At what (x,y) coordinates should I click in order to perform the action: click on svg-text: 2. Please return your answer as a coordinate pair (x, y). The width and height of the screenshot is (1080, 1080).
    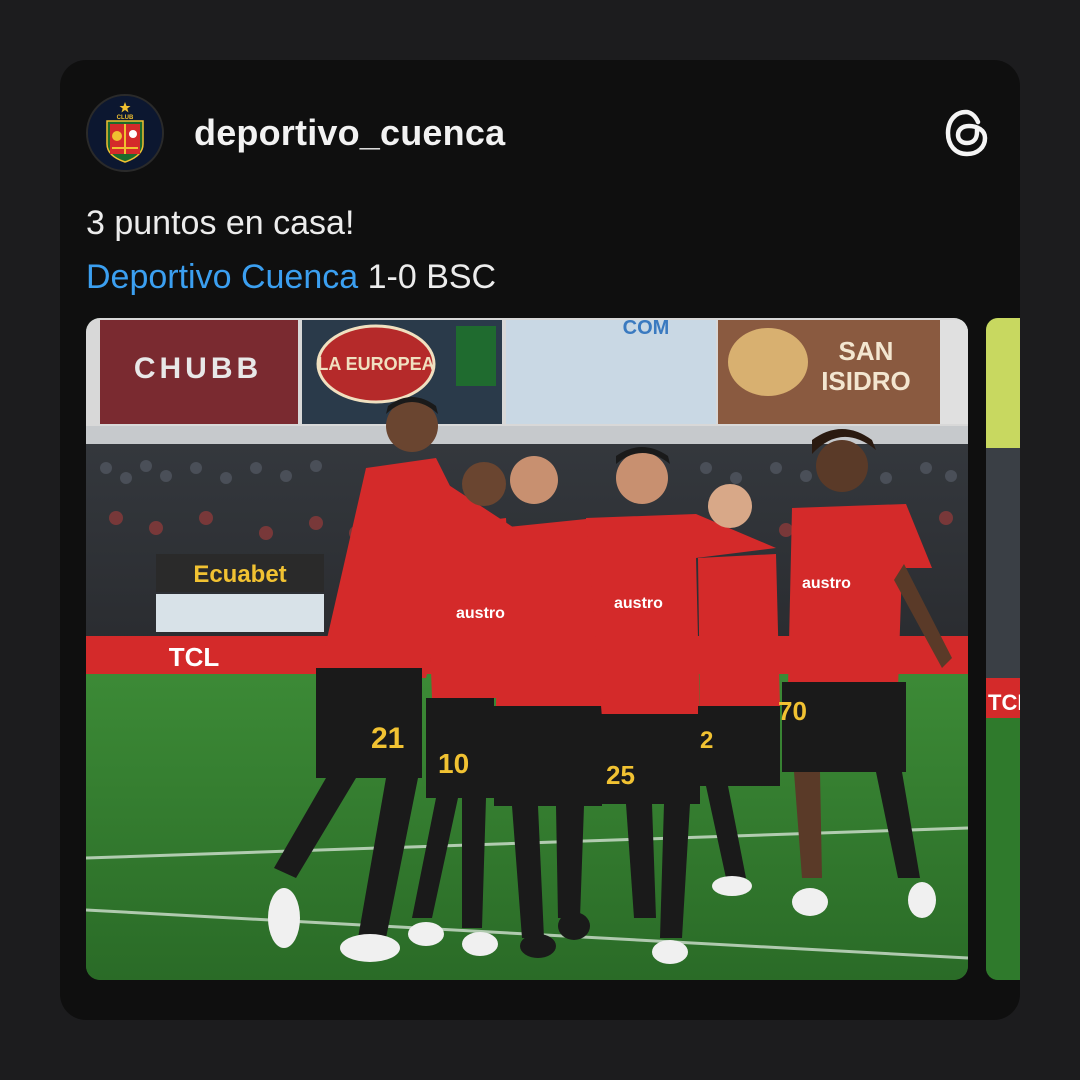
    Looking at the image, I should click on (706, 740).